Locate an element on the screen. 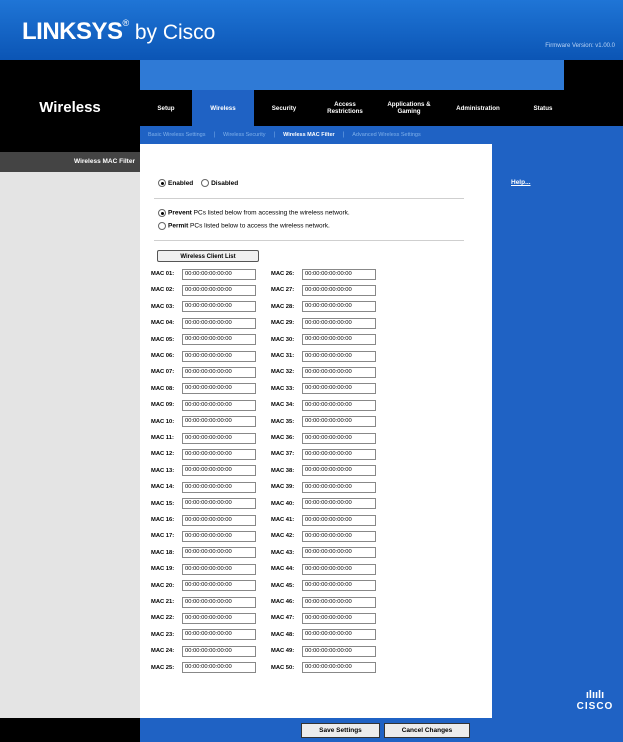  subtab-advanced-wireless-settings: Advanced Wireless Settings is located at coordinates (386, 135).